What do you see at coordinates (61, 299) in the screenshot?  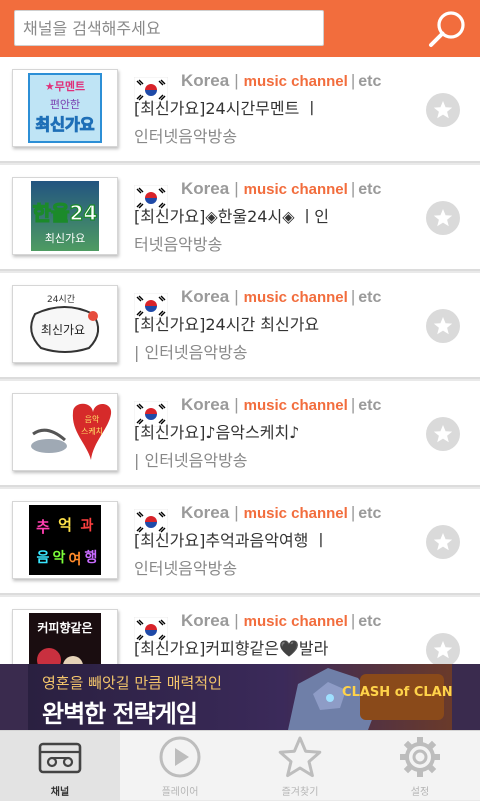 I see `svg-text: 24시간` at bounding box center [61, 299].